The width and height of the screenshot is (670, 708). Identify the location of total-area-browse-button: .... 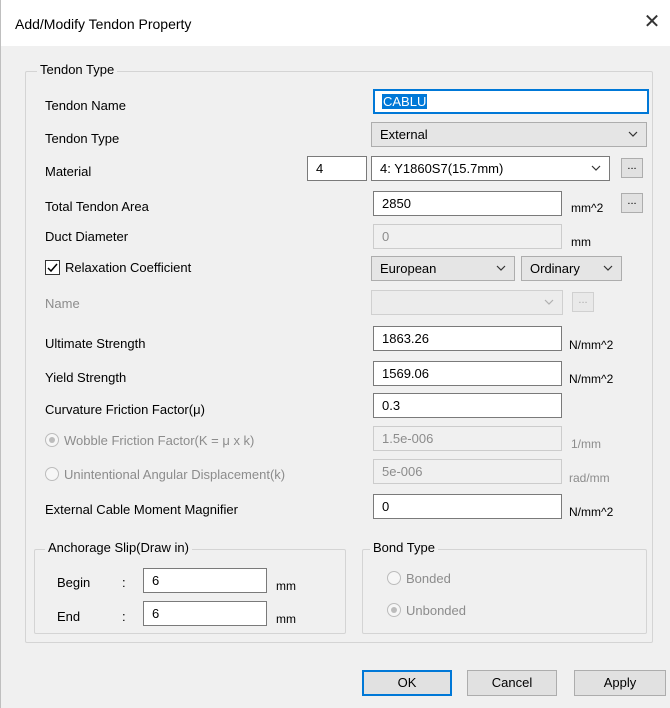
(632, 203).